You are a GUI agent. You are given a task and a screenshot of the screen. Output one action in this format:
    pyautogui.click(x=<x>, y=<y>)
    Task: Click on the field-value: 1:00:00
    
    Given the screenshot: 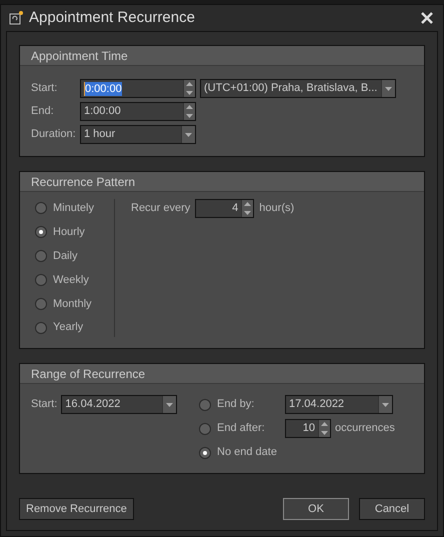 What is the action you would take?
    pyautogui.click(x=102, y=112)
    